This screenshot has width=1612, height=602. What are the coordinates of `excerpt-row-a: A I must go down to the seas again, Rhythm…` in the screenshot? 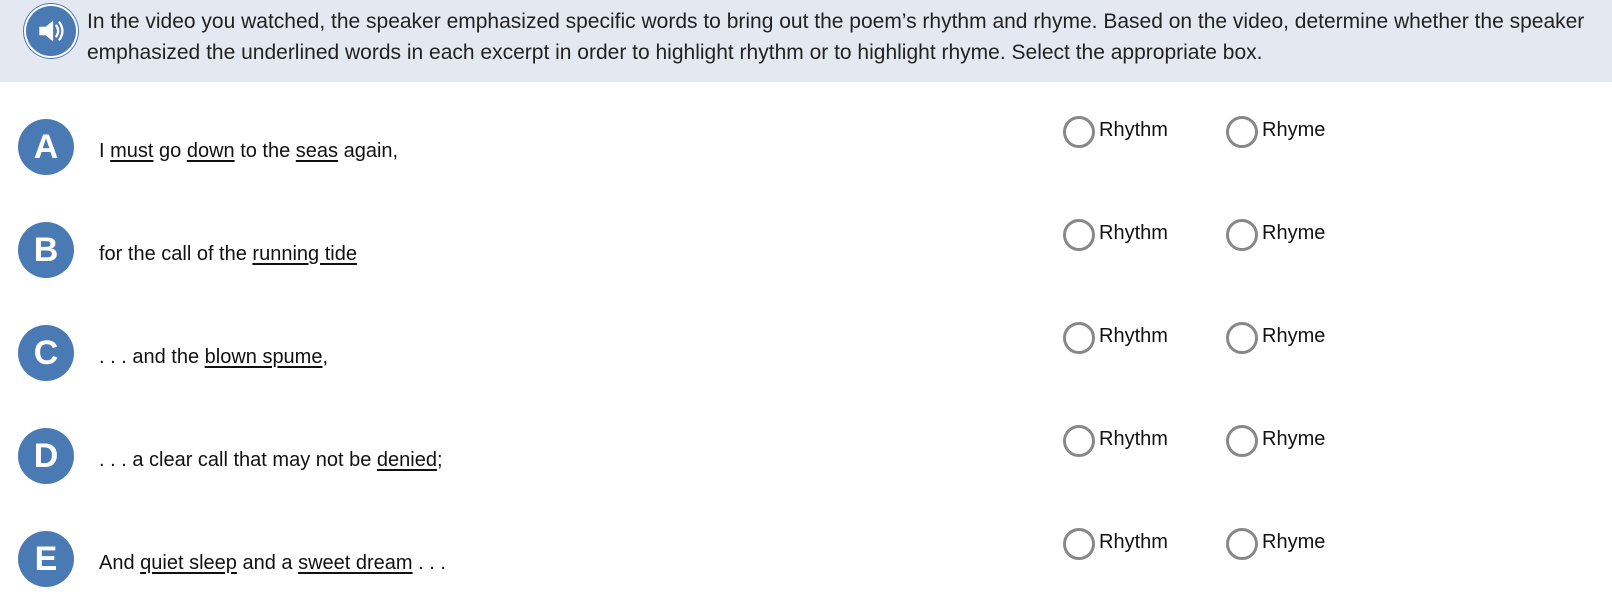 It's located at (806, 147).